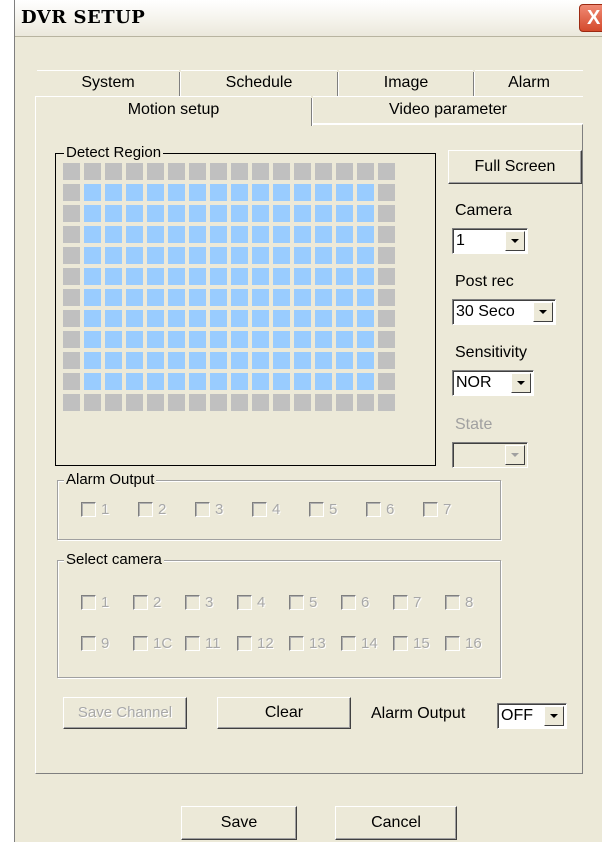 The height and width of the screenshot is (842, 602). What do you see at coordinates (239, 823) in the screenshot?
I see `save-button: Save` at bounding box center [239, 823].